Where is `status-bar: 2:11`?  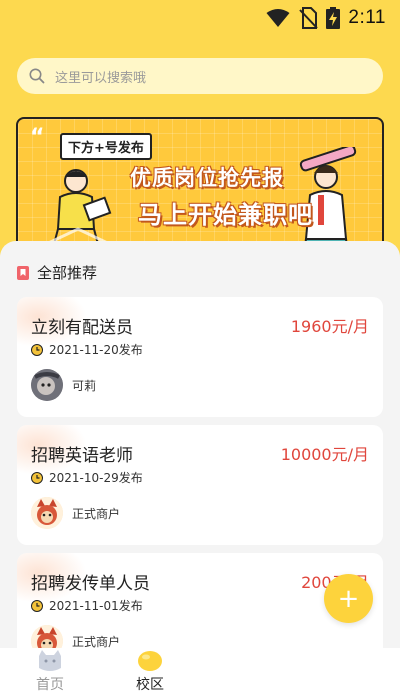
status-bar: 2:11 is located at coordinates (200, 18).